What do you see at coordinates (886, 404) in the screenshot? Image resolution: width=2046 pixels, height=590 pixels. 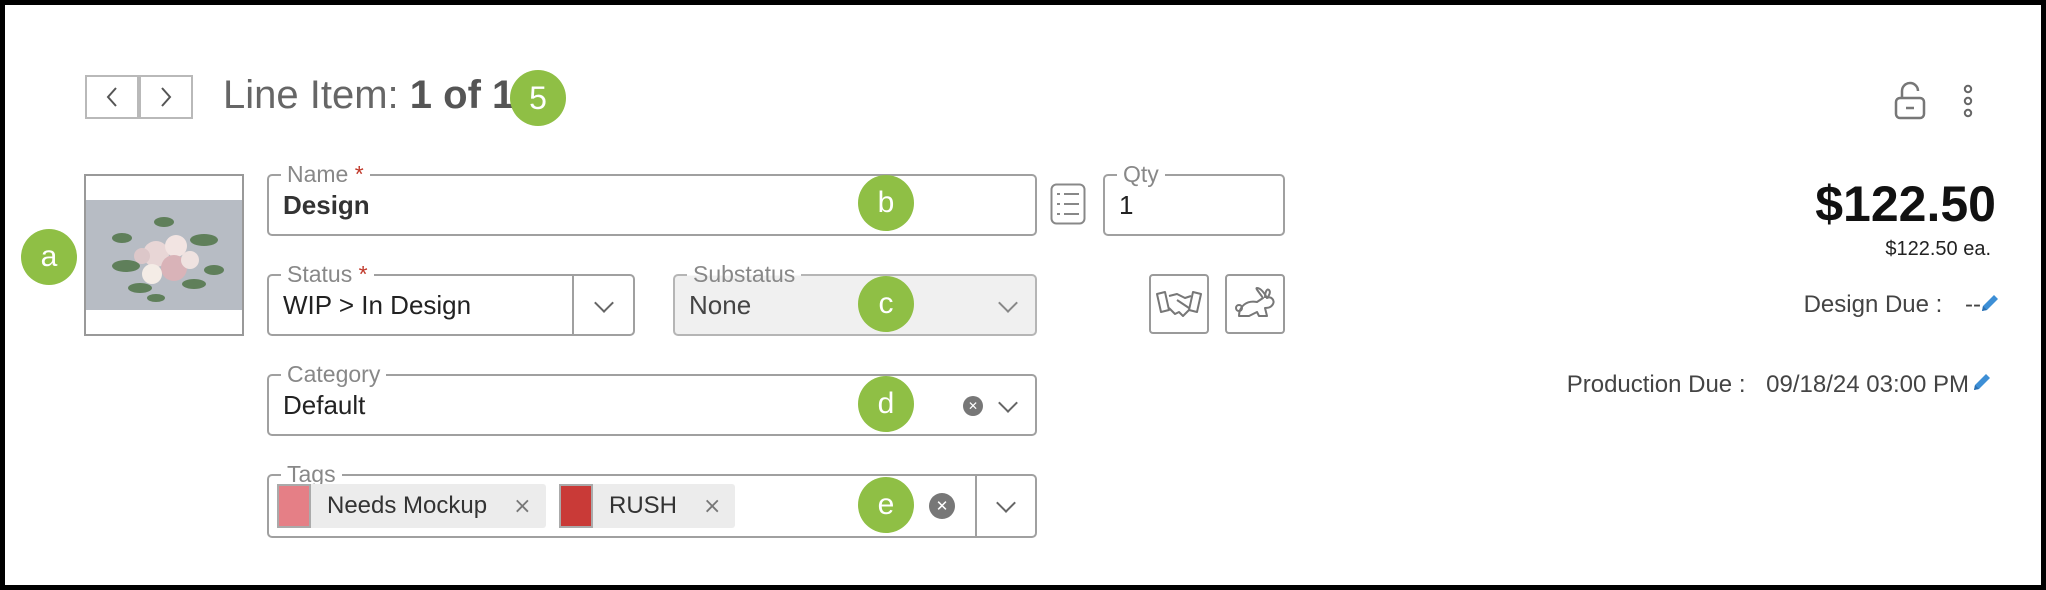 I see `callout-badge-d: d` at bounding box center [886, 404].